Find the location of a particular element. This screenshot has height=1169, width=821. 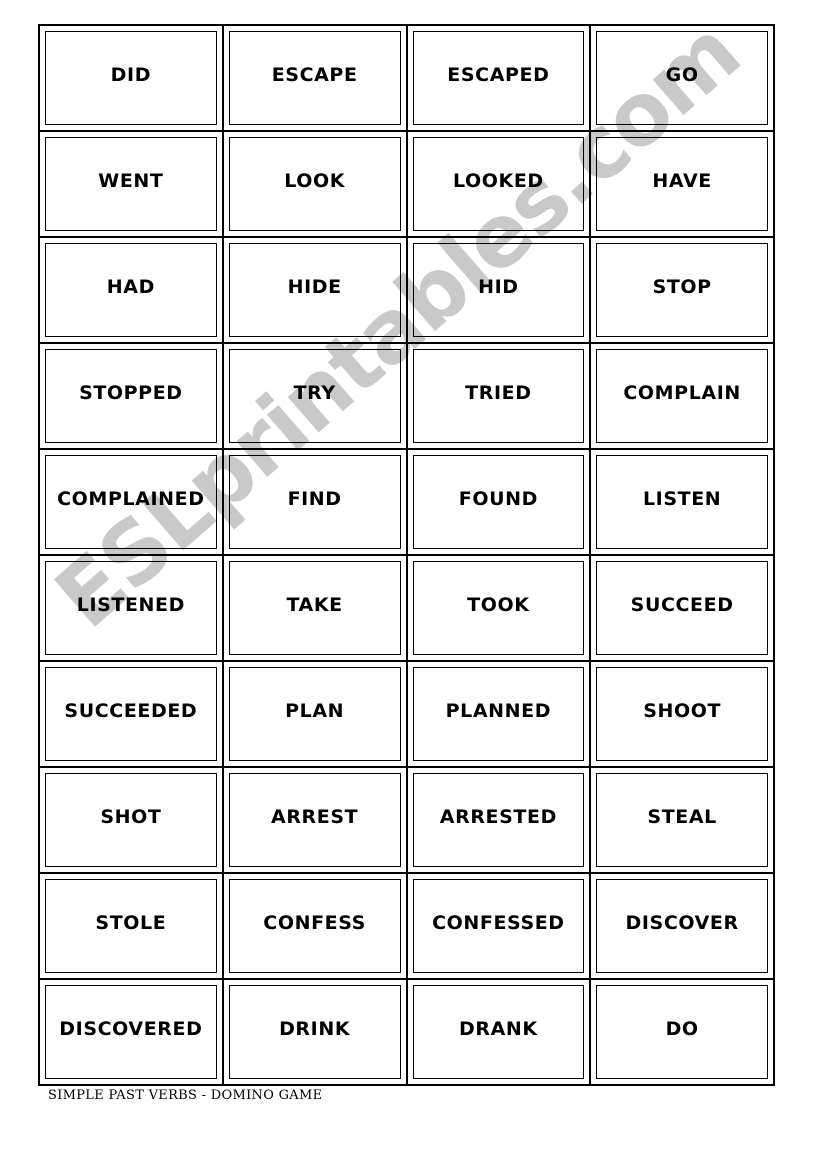

table-row: STOLE CONFESS CONFESSED DISCOVER is located at coordinates (406, 926).